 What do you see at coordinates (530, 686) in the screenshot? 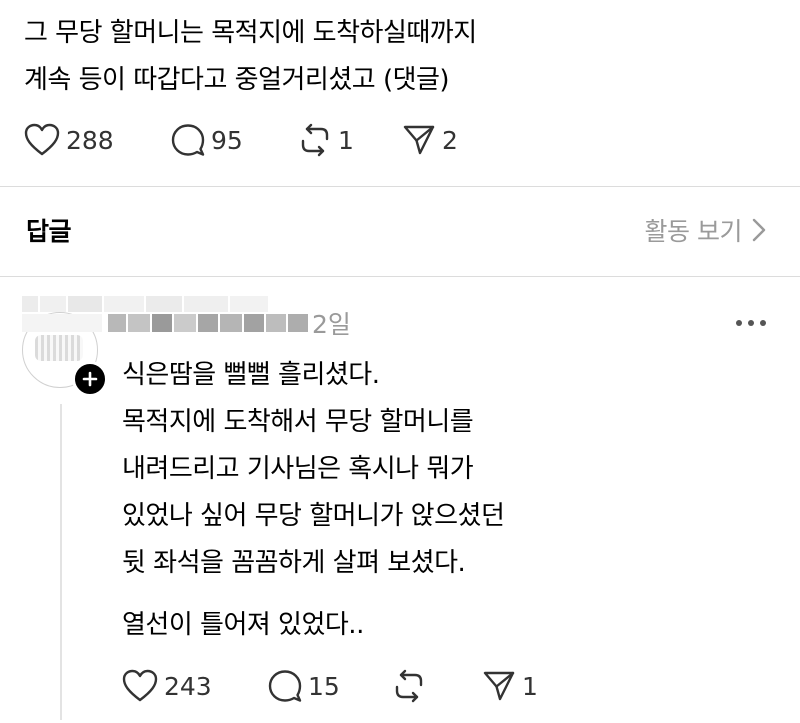
I see `share-count: 1` at bounding box center [530, 686].